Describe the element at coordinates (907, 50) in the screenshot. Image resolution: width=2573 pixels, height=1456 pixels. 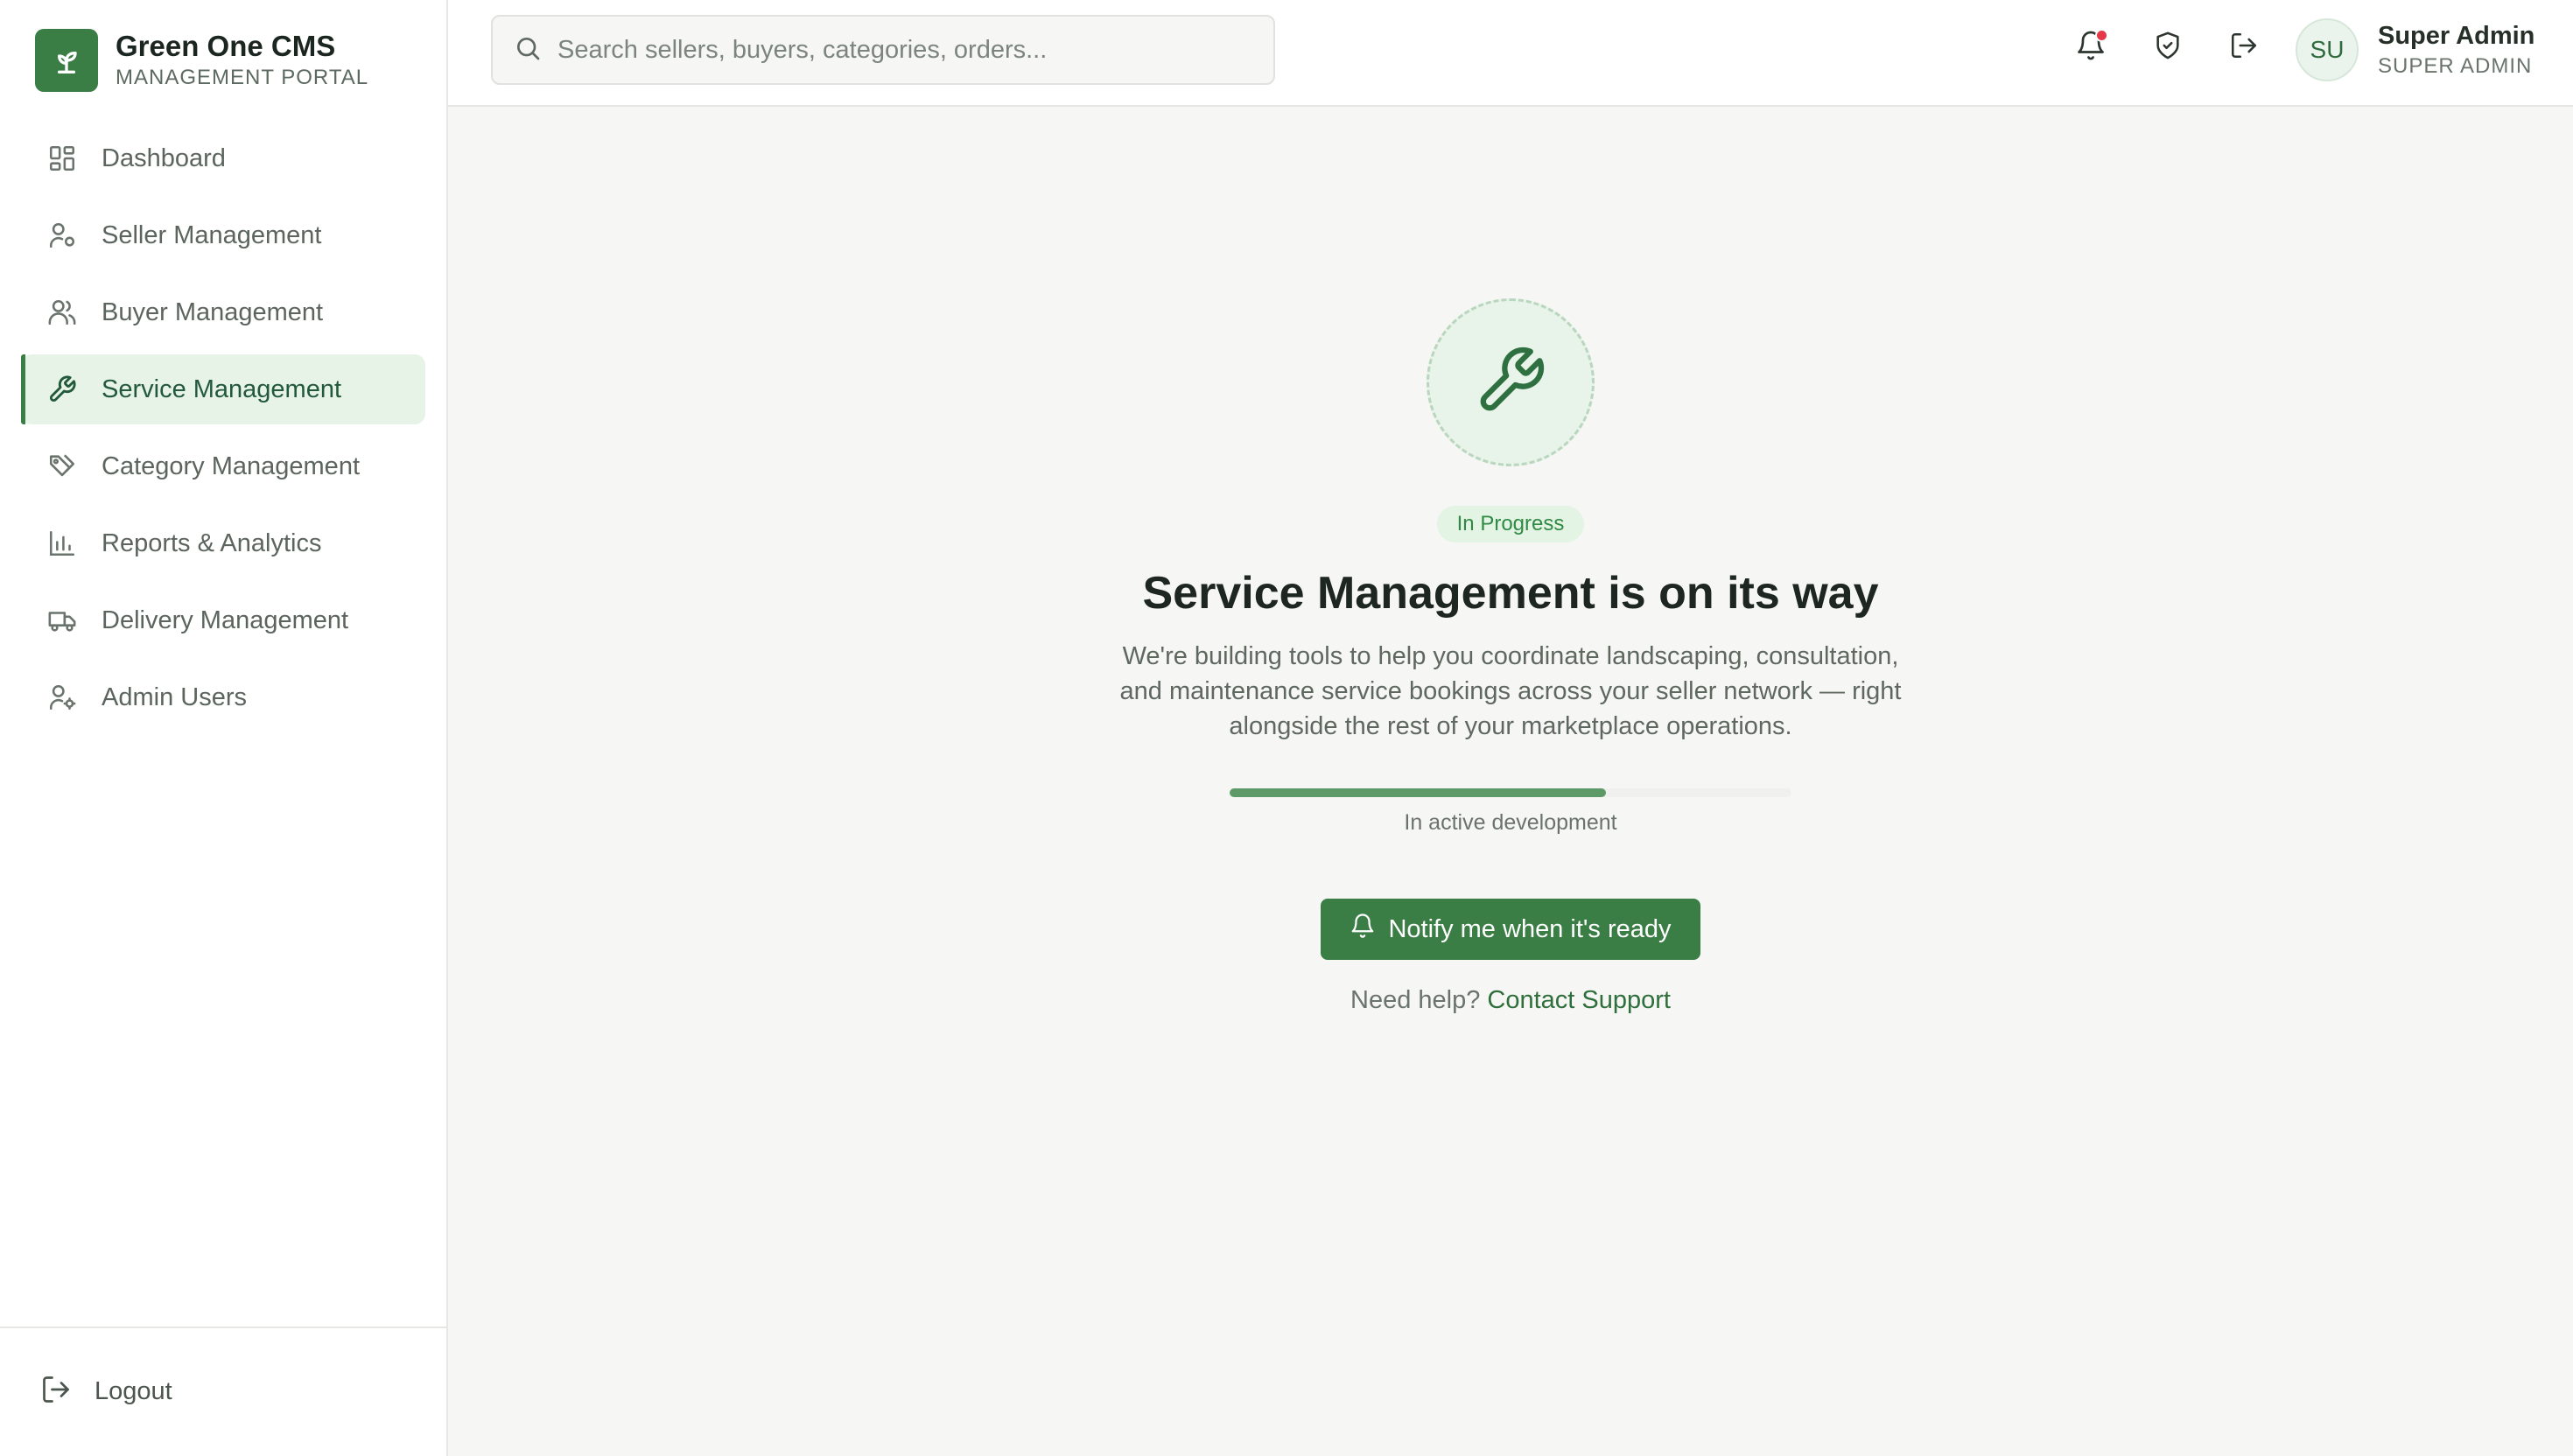
I see `search-input` at that location.